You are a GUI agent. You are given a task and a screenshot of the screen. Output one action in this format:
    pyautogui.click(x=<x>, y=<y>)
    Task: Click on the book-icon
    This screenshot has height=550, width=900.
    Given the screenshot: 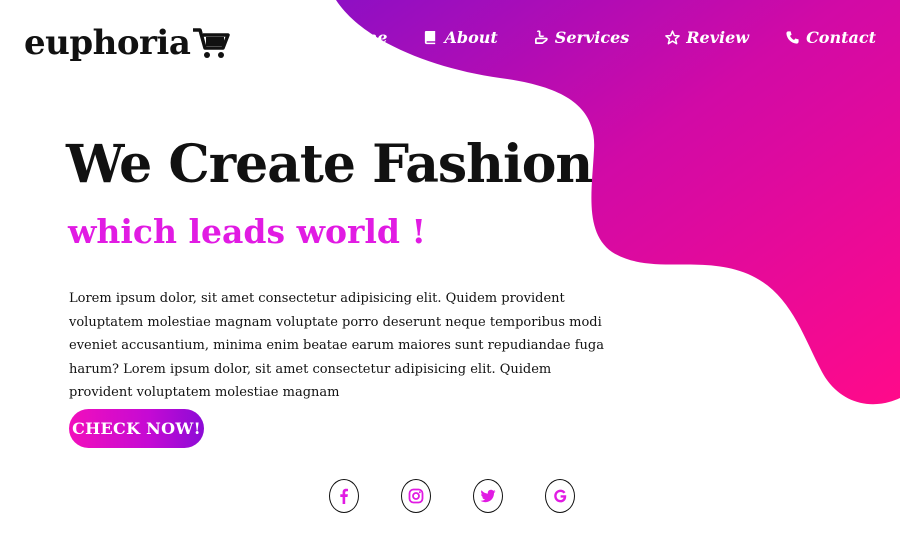 What is the action you would take?
    pyautogui.click(x=430, y=37)
    